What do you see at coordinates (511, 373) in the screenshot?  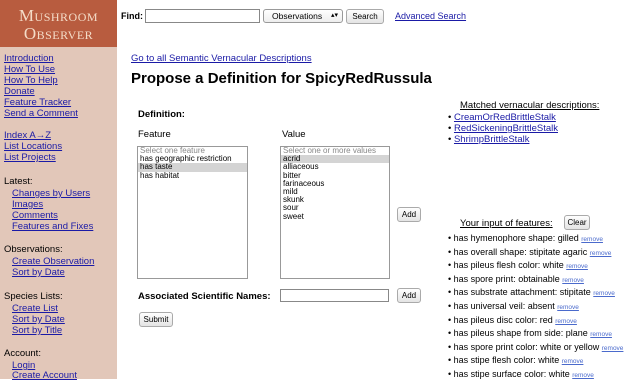 I see `feature-text: has stipe surface color: white` at bounding box center [511, 373].